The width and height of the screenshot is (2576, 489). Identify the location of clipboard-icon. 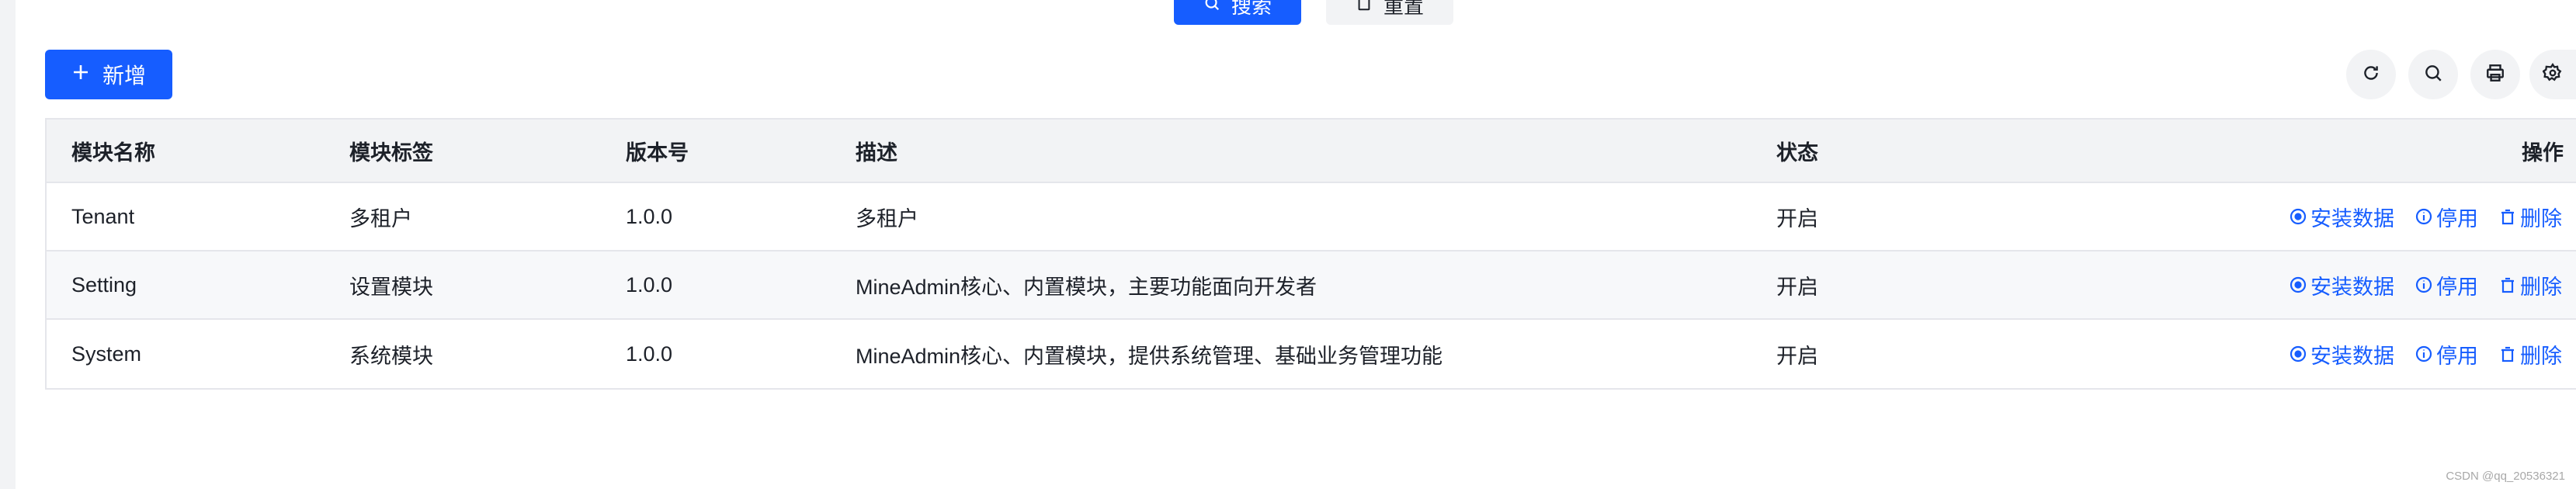
(1364, 8).